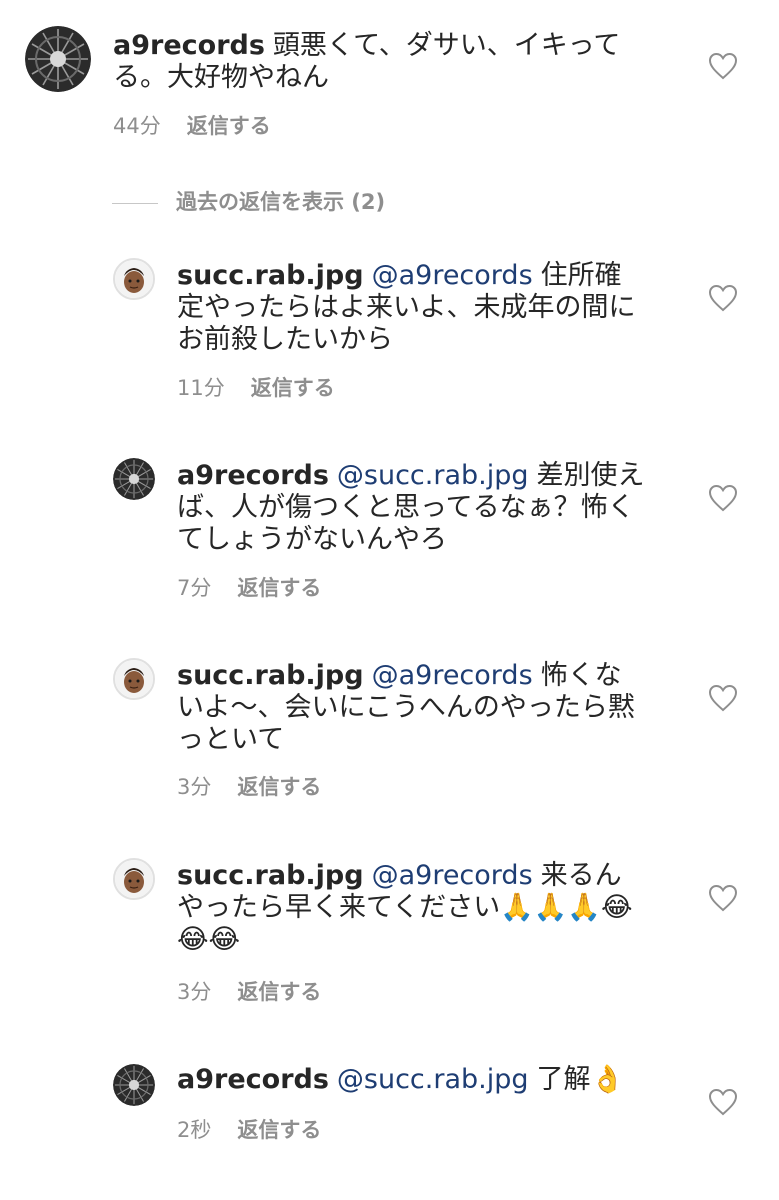 This screenshot has width=779, height=1200. What do you see at coordinates (373, 62) in the screenshot?
I see `comment-text: a9records 頭悪くて、ダサい、イキってる。大好物やねん` at bounding box center [373, 62].